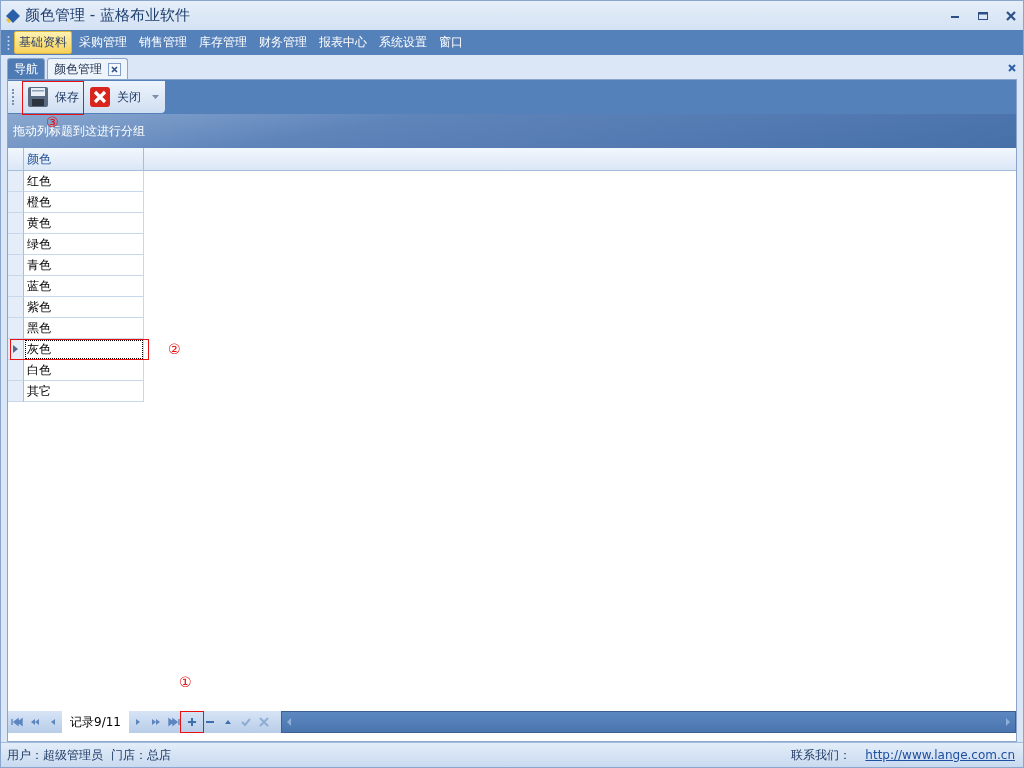  What do you see at coordinates (223, 42) in the screenshot?
I see `menu-item: 库存管理` at bounding box center [223, 42].